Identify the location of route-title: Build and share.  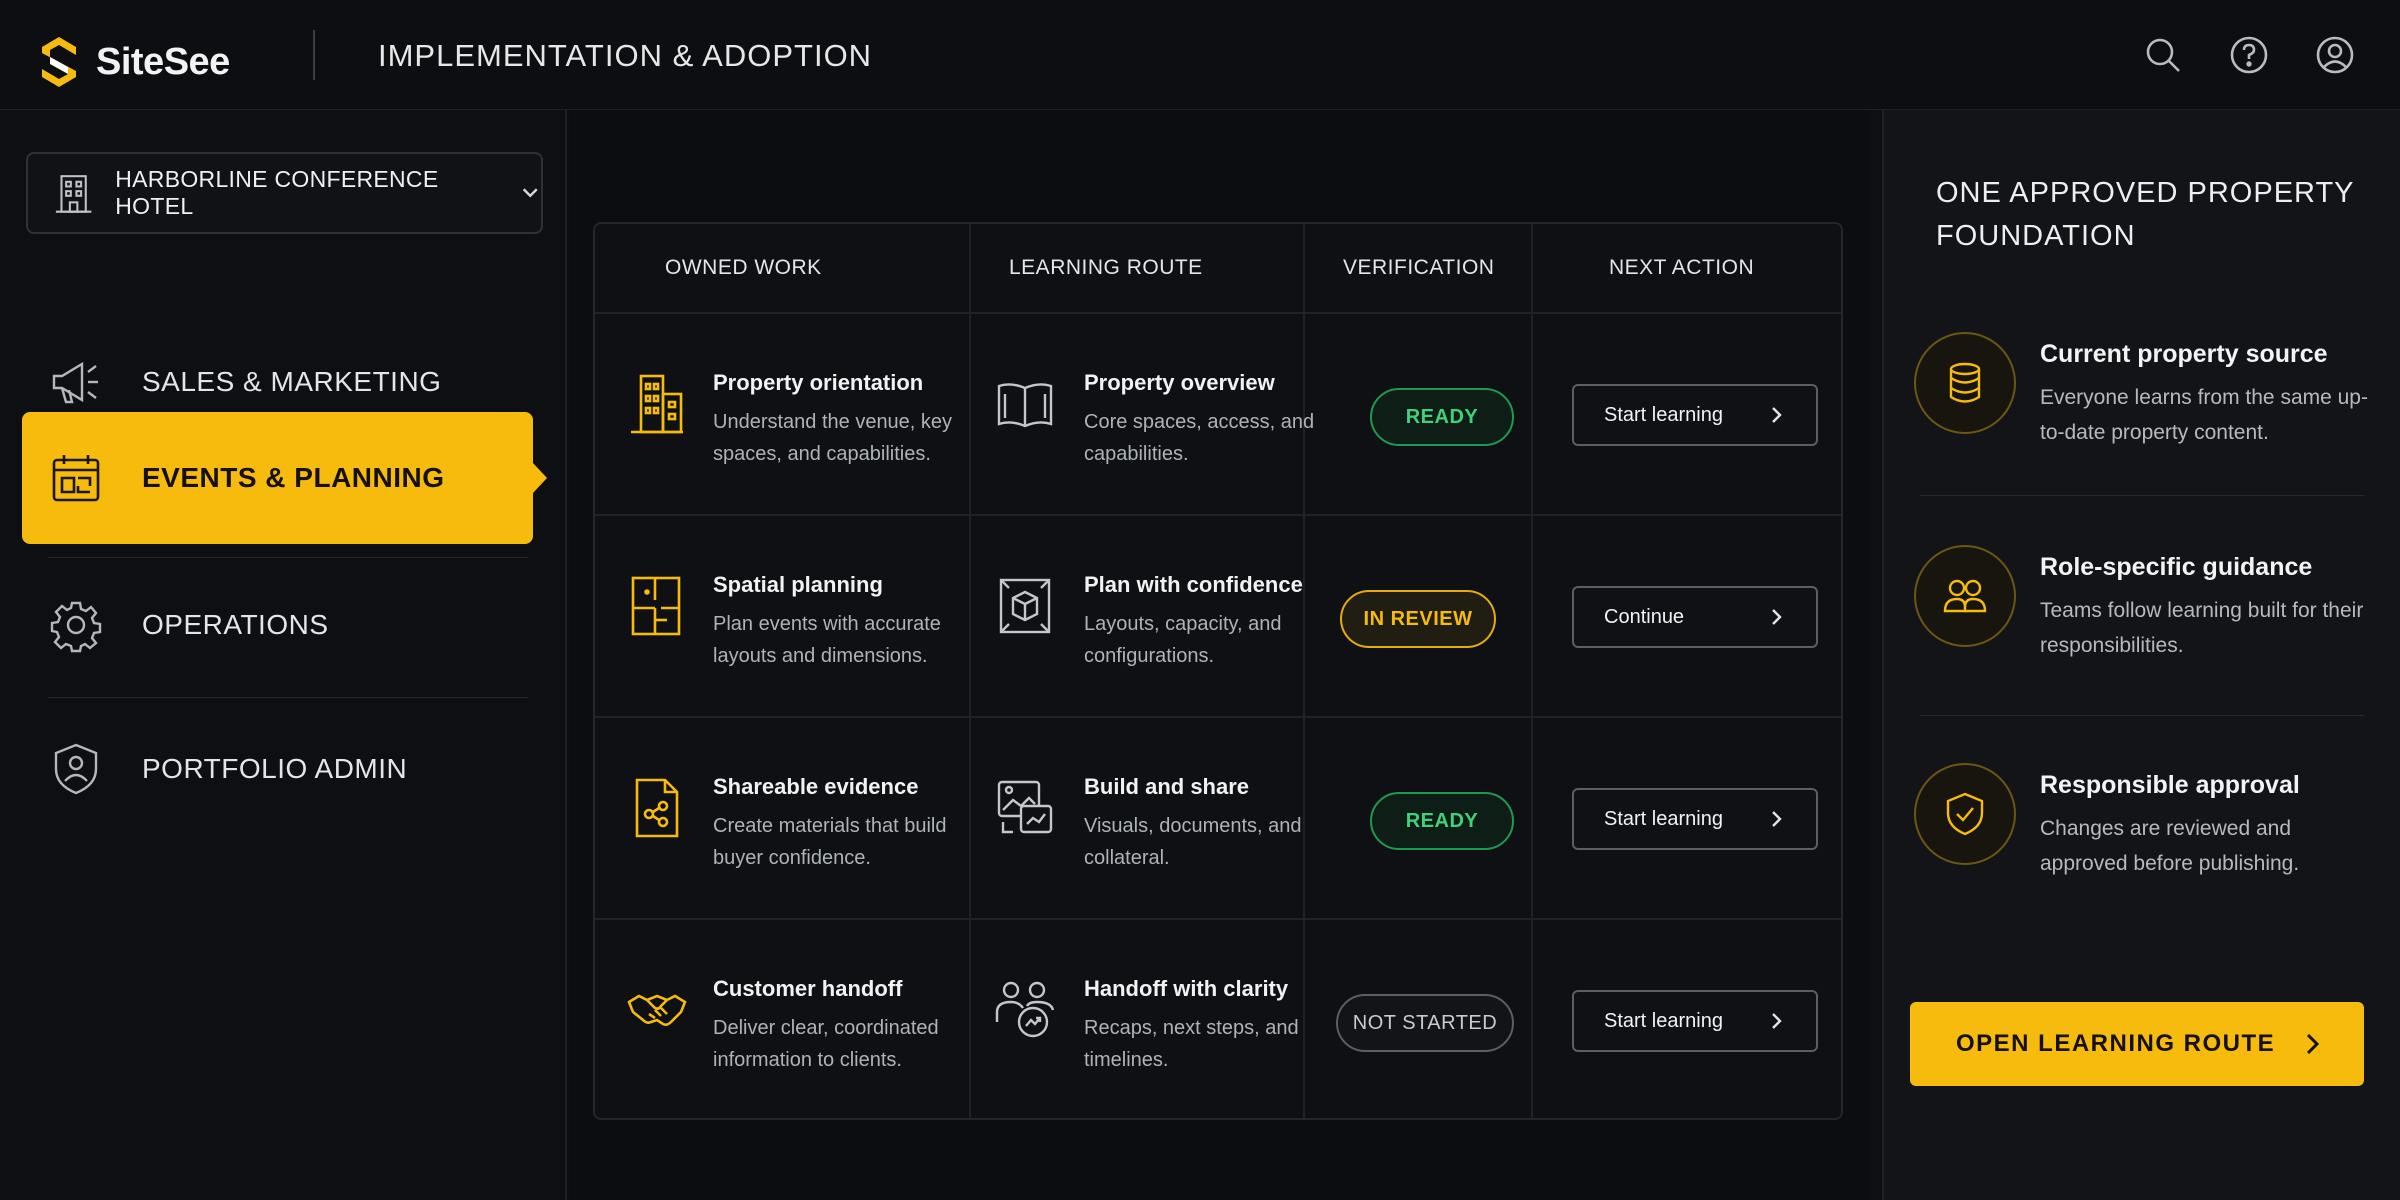
(1167, 786).